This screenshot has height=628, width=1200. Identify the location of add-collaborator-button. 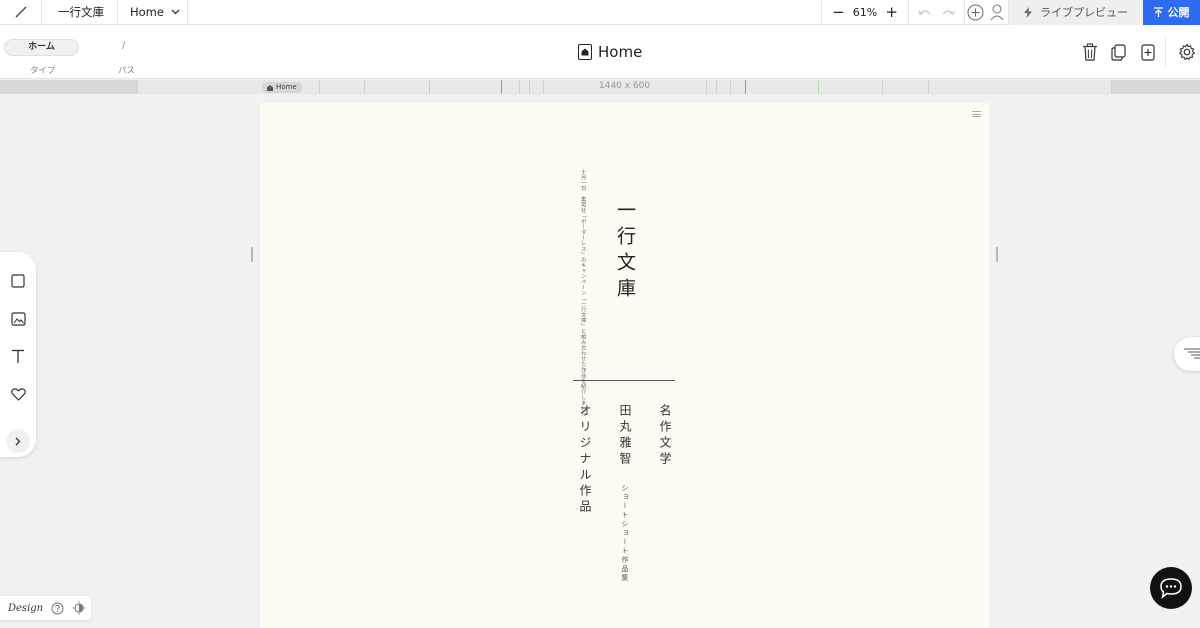
(975, 12).